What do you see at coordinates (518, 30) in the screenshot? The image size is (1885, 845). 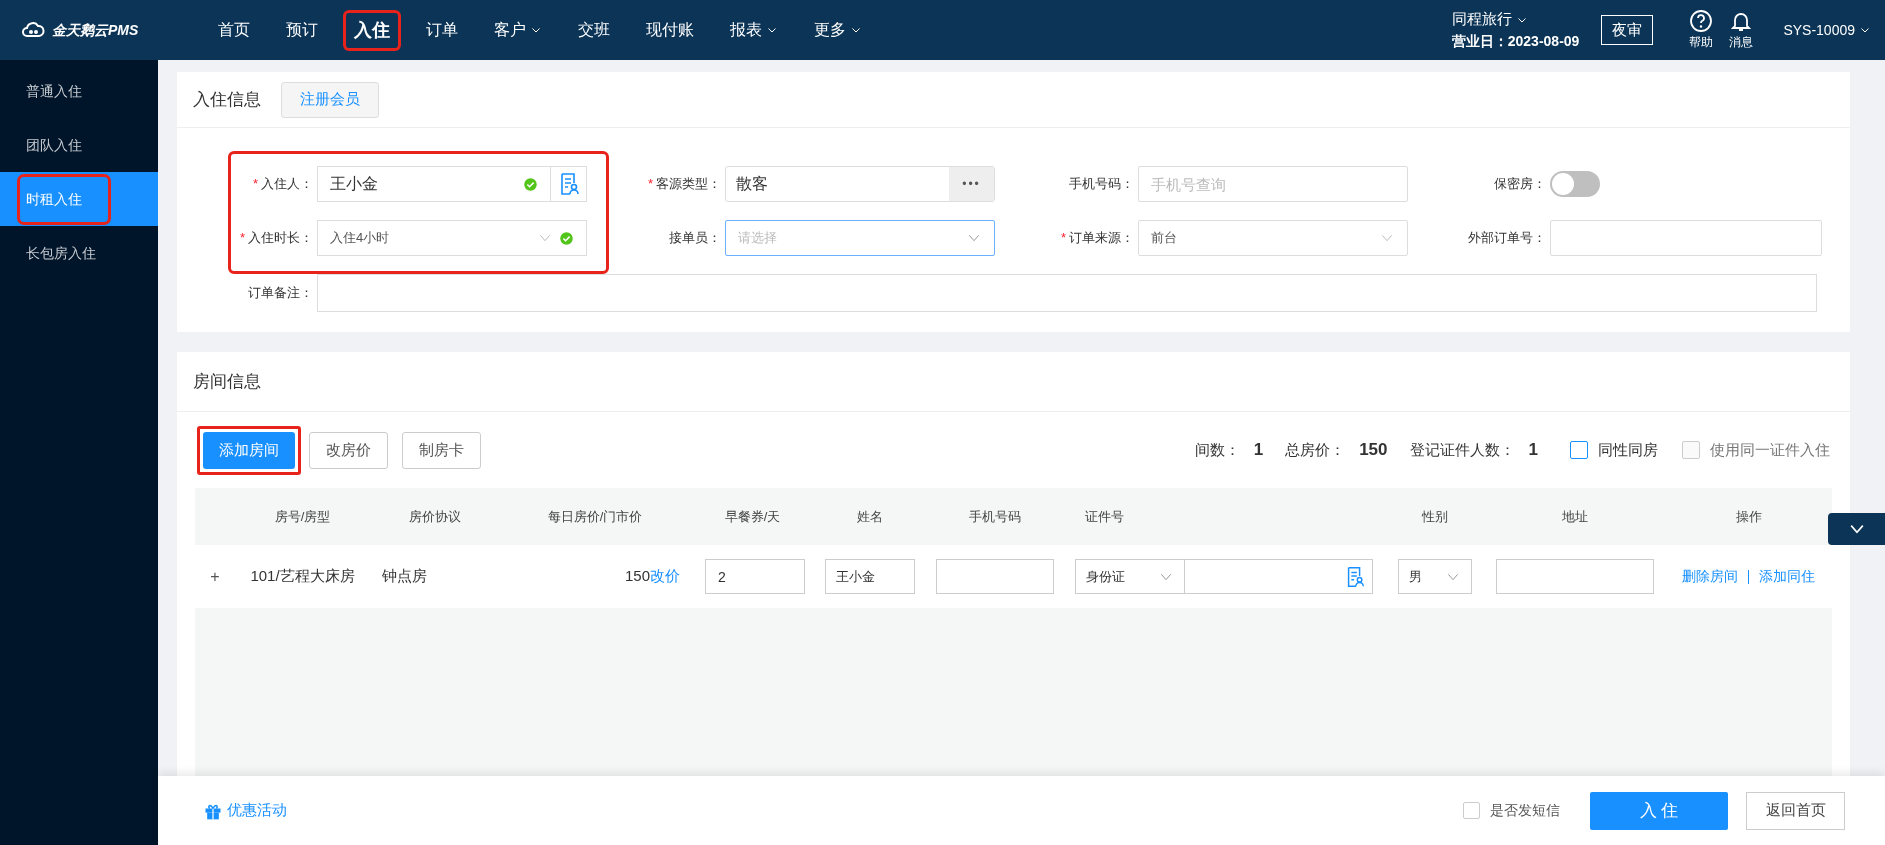 I see `nav-tab: 客户` at bounding box center [518, 30].